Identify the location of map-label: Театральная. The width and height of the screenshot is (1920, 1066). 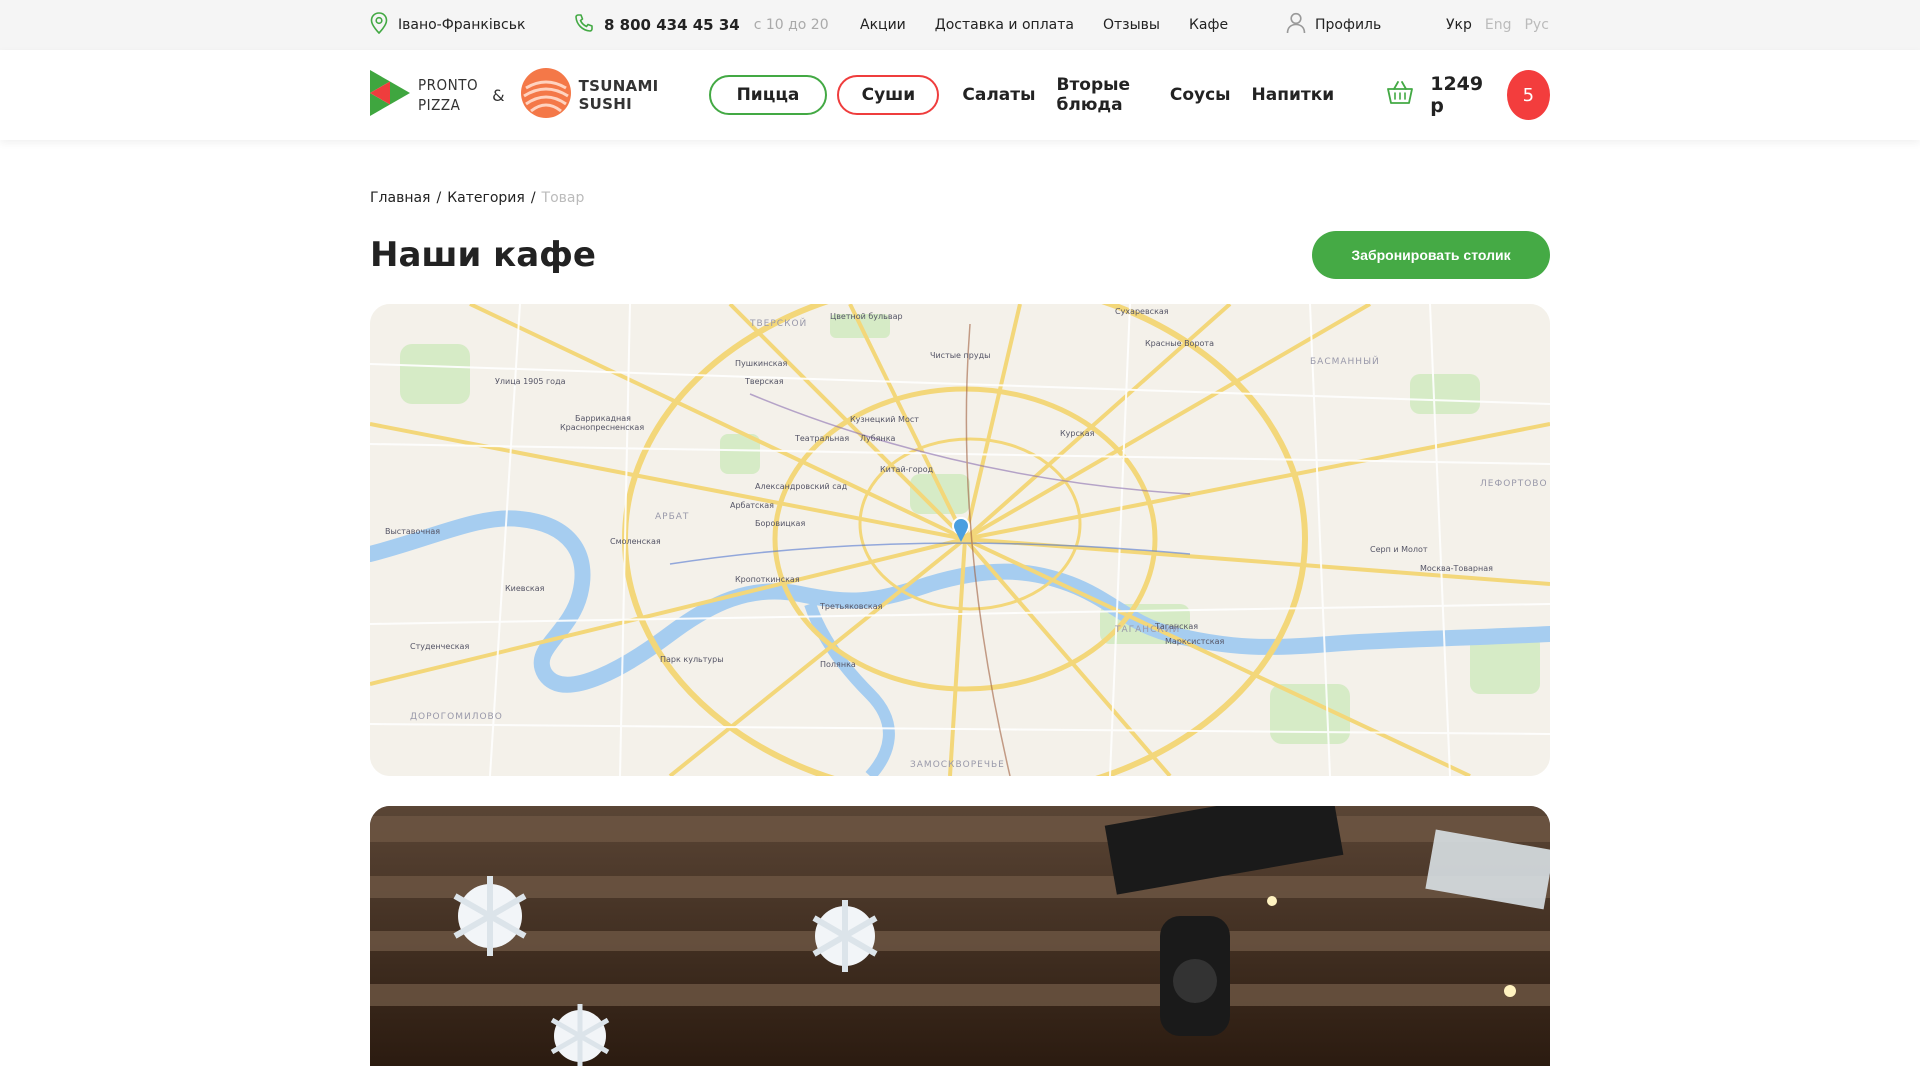
(821, 438).